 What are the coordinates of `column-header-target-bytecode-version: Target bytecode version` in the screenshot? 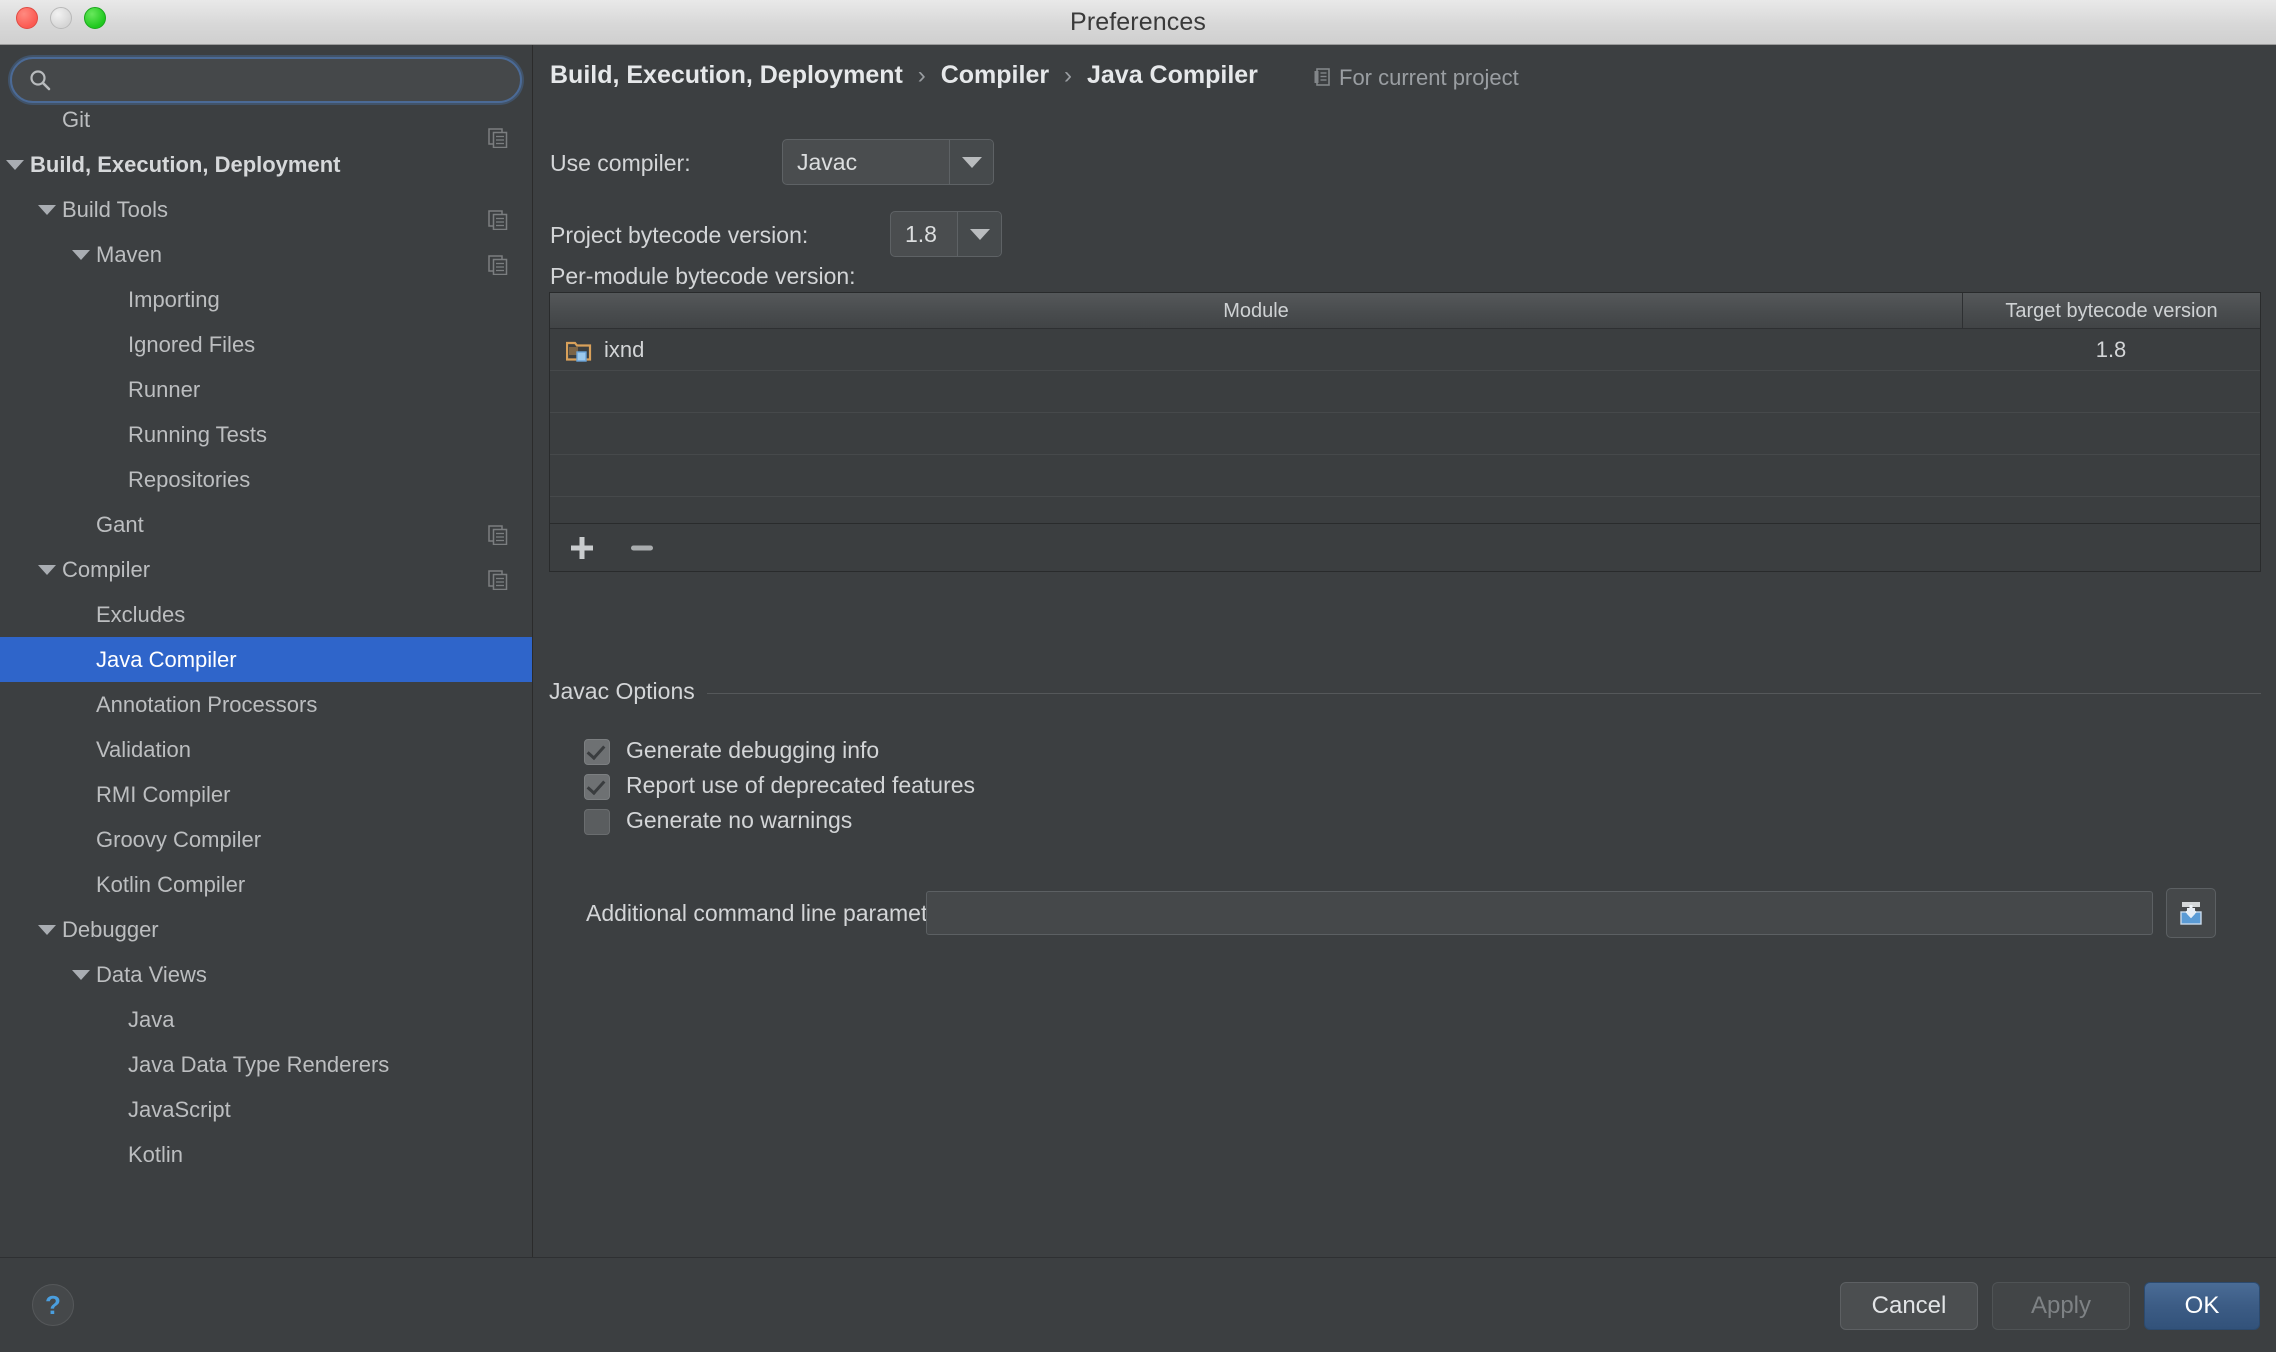 It's located at (2111, 311).